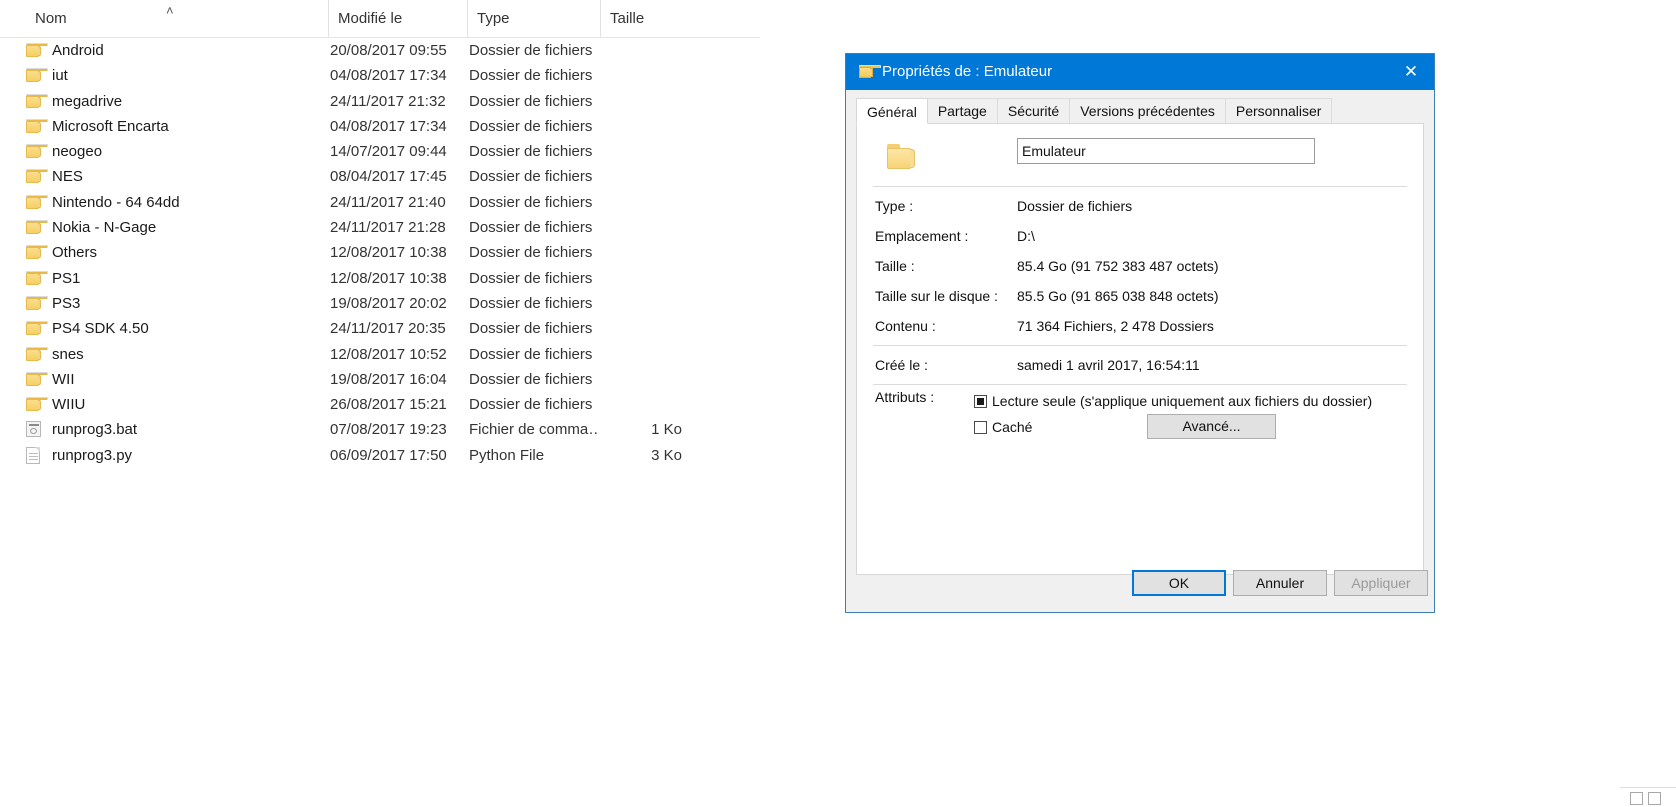 The image size is (1676, 807). I want to click on column-header-name: Nom, so click(176, 18).